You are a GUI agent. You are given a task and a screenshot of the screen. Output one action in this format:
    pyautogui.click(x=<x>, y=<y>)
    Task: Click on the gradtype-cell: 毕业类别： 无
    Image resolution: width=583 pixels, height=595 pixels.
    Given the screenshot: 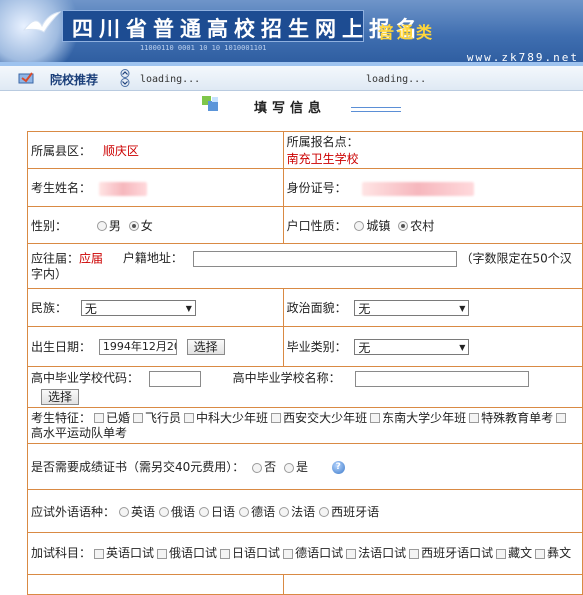 What is the action you would take?
    pyautogui.click(x=433, y=346)
    